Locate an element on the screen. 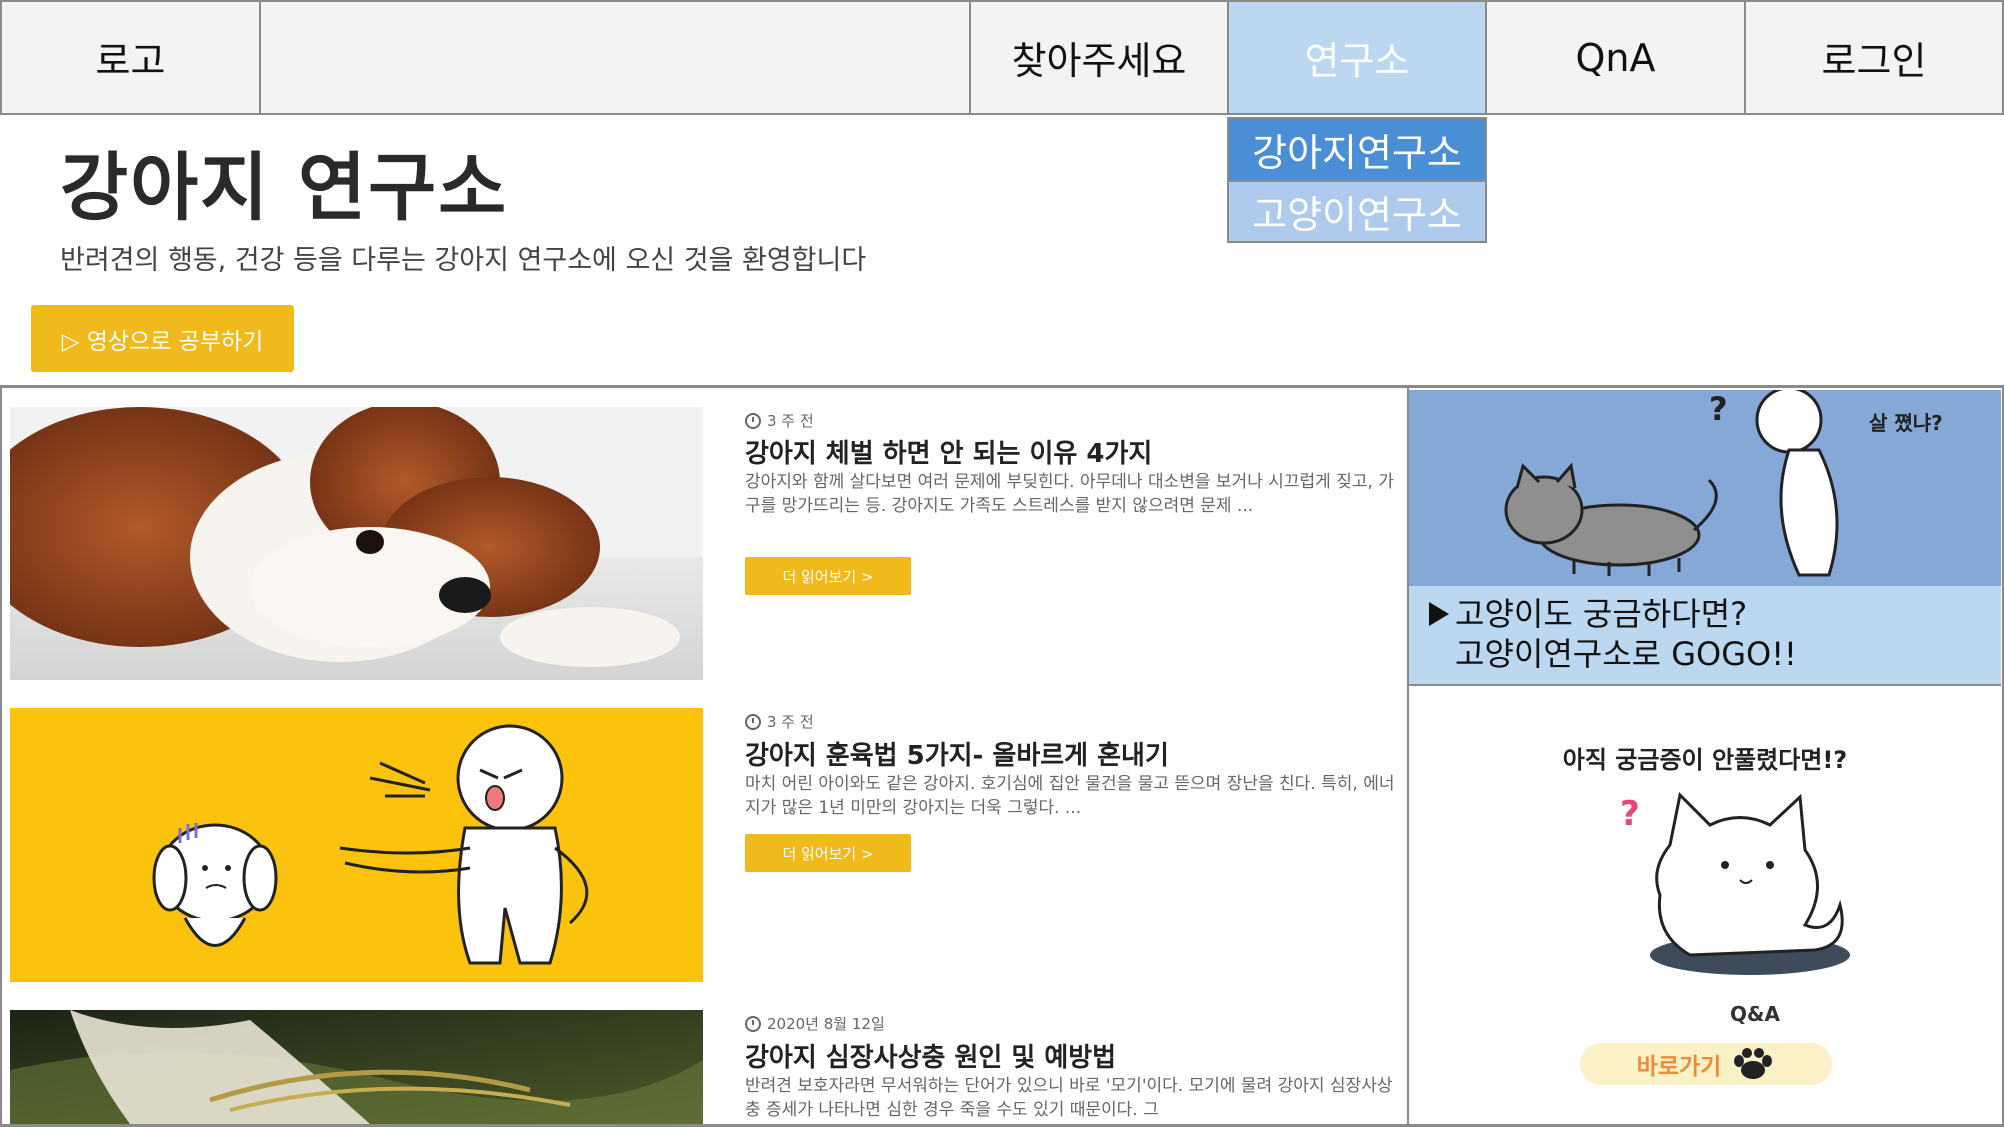 This screenshot has width=2004, height=1127. dropdown-label: 강아지연구소 is located at coordinates (1357, 153).